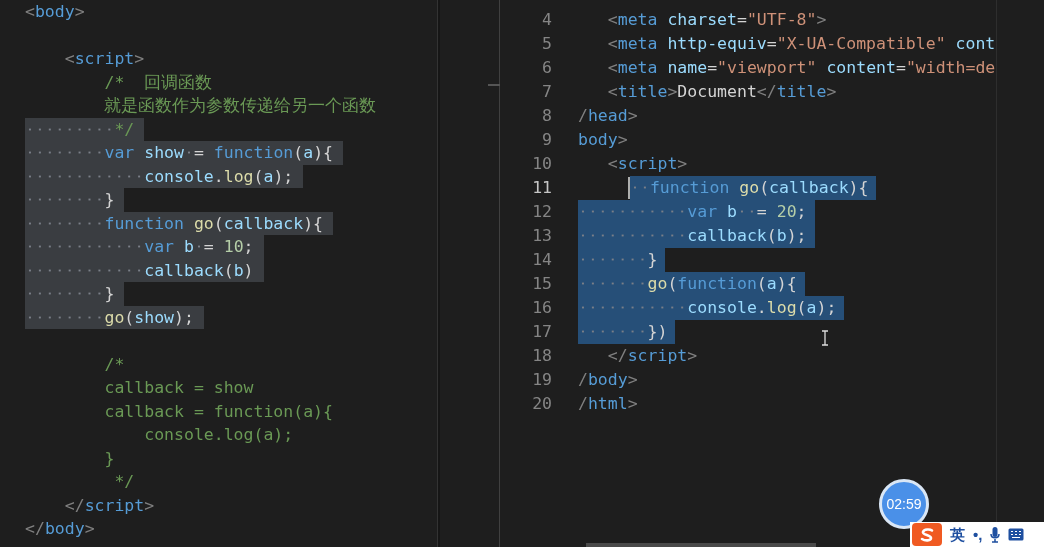 This screenshot has height=547, width=1044. I want to click on text-cursor-icon, so click(825, 338).